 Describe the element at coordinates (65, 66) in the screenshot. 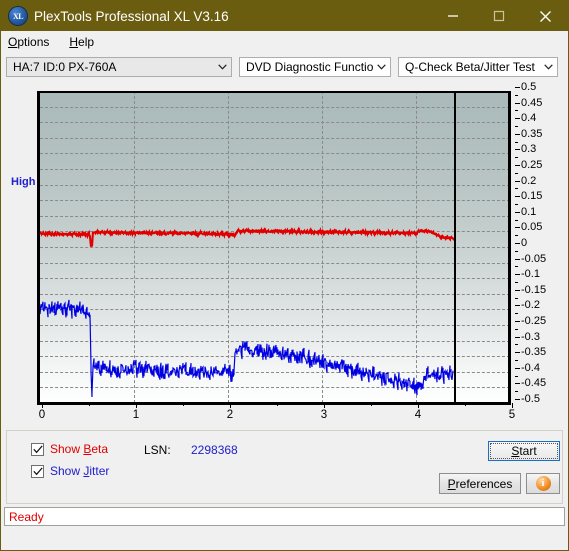

I see `drive-select-value: HA:7 ID:0 PX-760A` at that location.